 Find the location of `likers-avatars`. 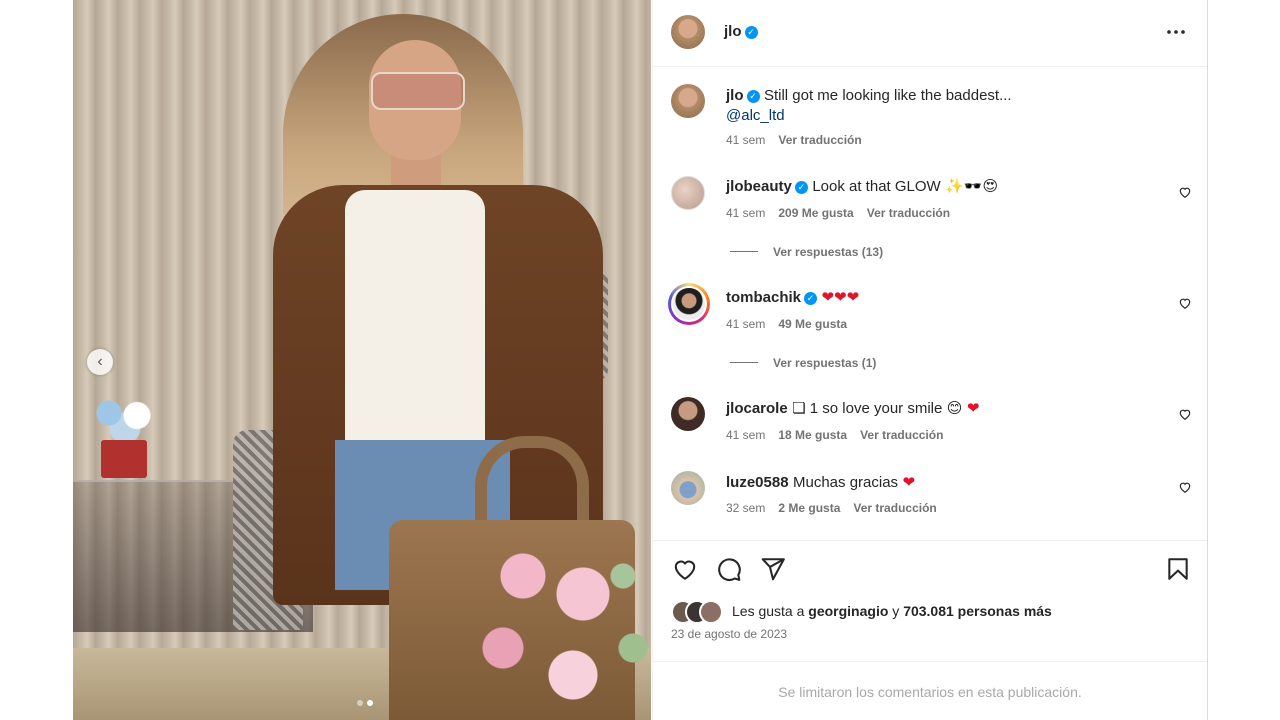

likers-avatars is located at coordinates (701, 612).